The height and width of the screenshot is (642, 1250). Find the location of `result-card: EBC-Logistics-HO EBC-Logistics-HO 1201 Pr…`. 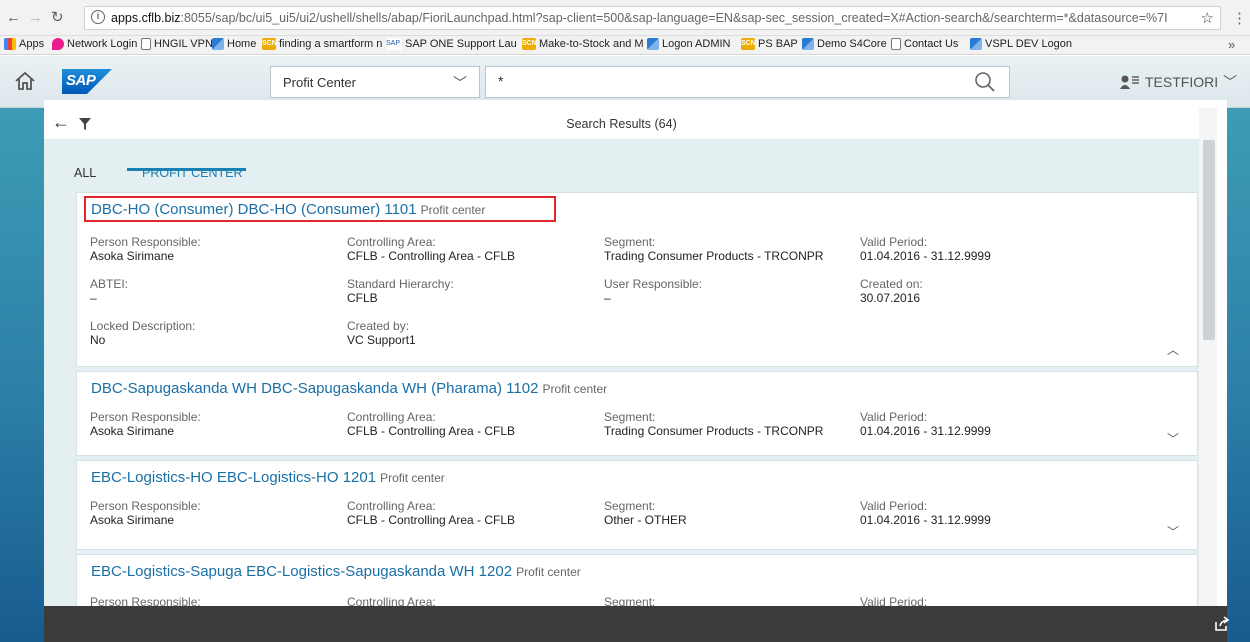

result-card: EBC-Logistics-HO EBC-Logistics-HO 1201 Pr… is located at coordinates (637, 505).